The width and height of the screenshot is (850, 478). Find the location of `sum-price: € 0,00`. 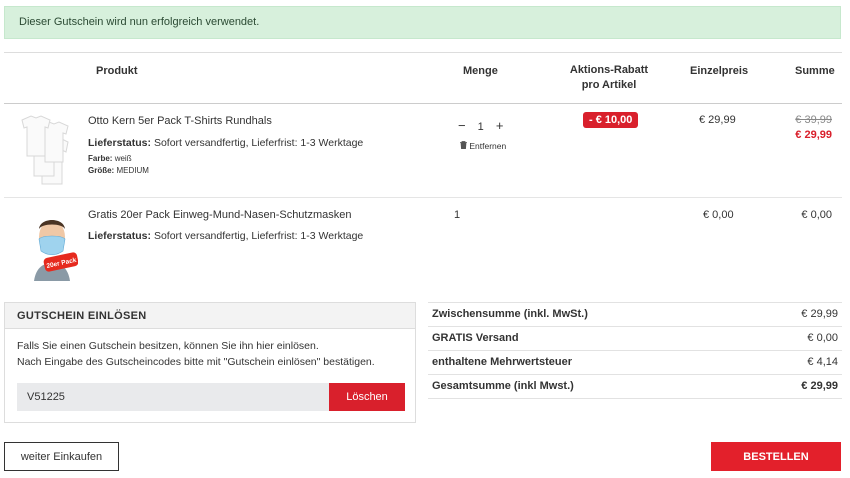

sum-price: € 0,00 is located at coordinates (816, 215).